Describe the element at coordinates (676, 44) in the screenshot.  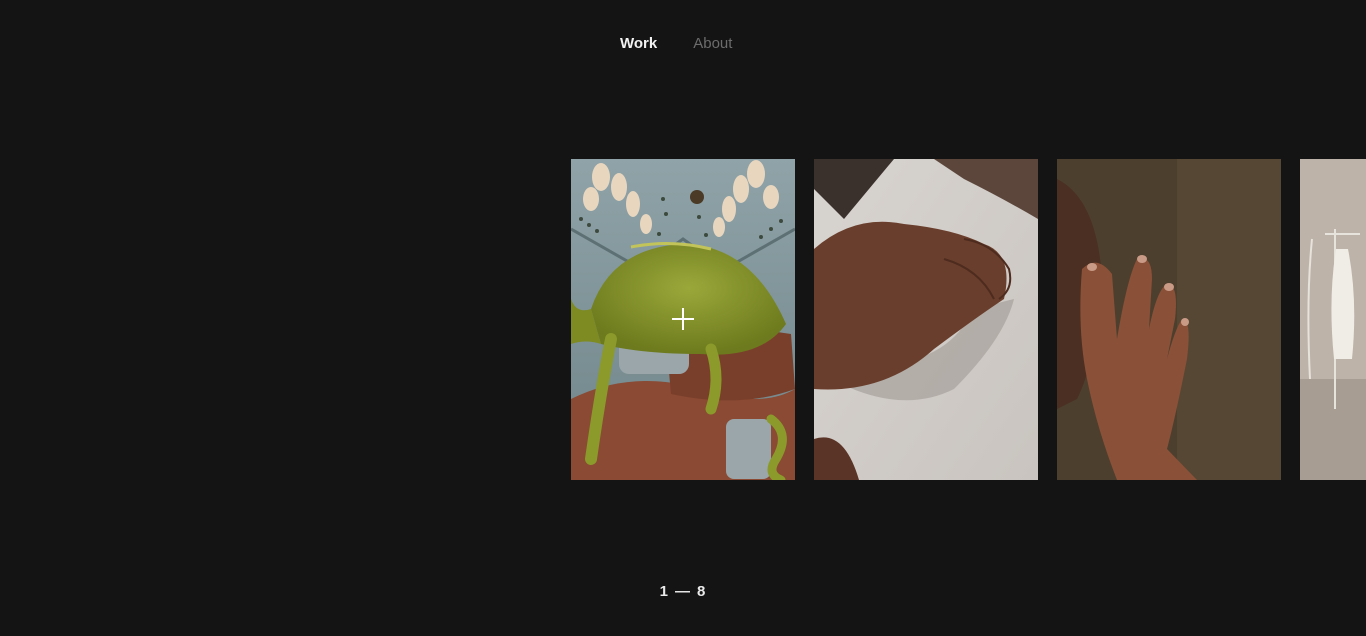
I see `top-nav: Work About` at that location.